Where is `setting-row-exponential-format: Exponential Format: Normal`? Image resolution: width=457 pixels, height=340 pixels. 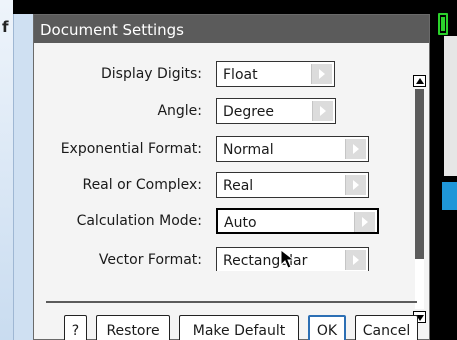
setting-row-exponential-format: Exponential Format: Normal is located at coordinates (224, 149).